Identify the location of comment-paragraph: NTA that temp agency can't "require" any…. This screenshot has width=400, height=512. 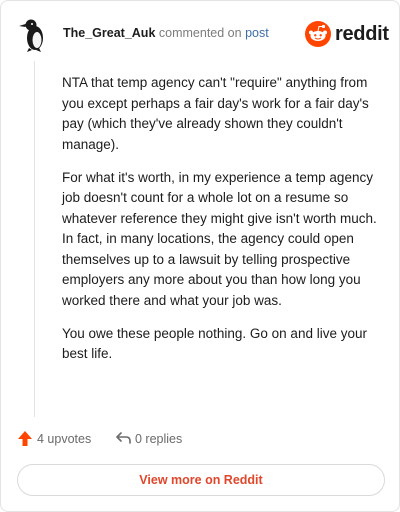
(215, 113).